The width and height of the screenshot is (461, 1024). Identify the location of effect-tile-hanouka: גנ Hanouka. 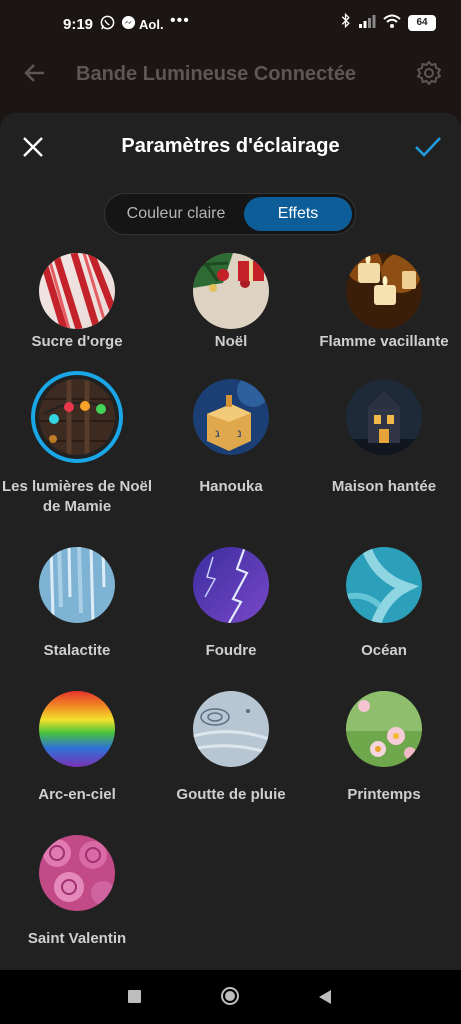
(231, 446).